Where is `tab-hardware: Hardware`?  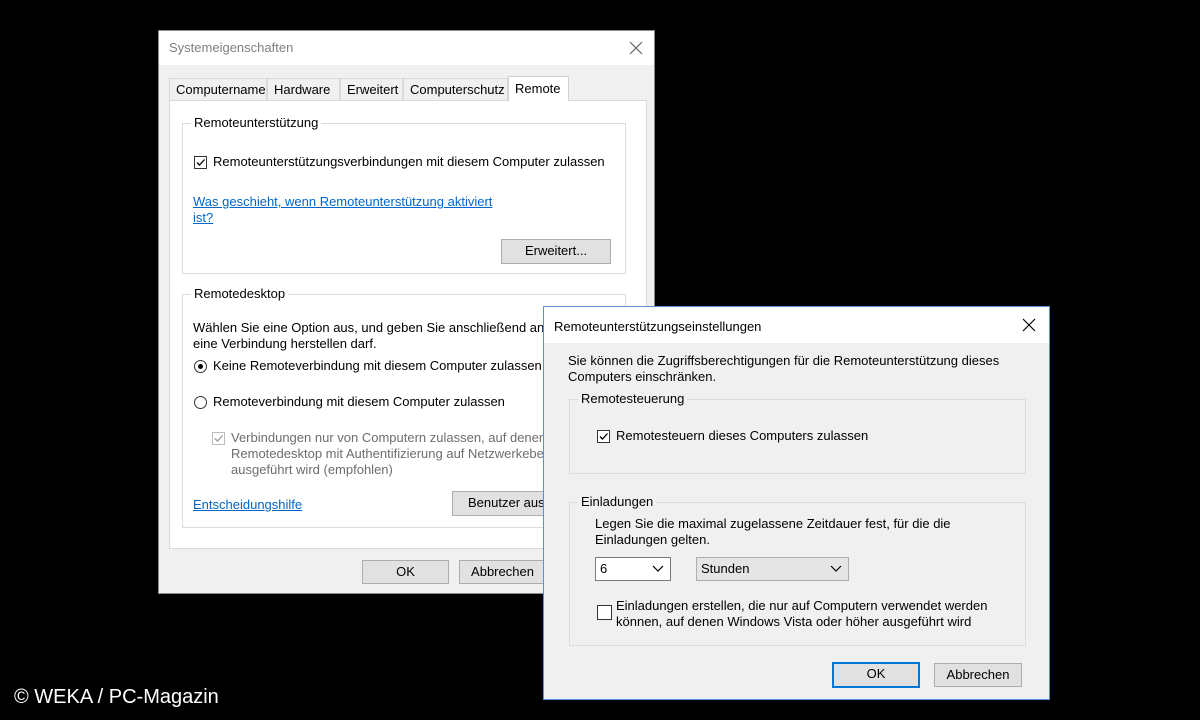
tab-hardware: Hardware is located at coordinates (303, 89).